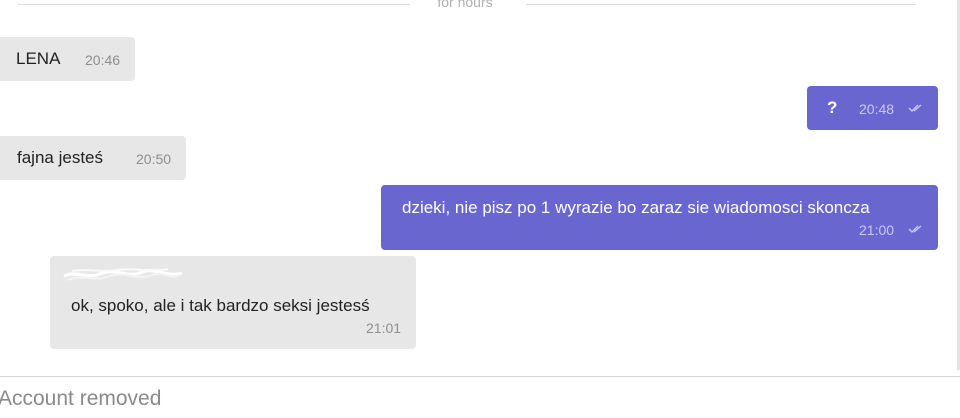  I want to click on message-text: fajna jesteś, so click(60, 157).